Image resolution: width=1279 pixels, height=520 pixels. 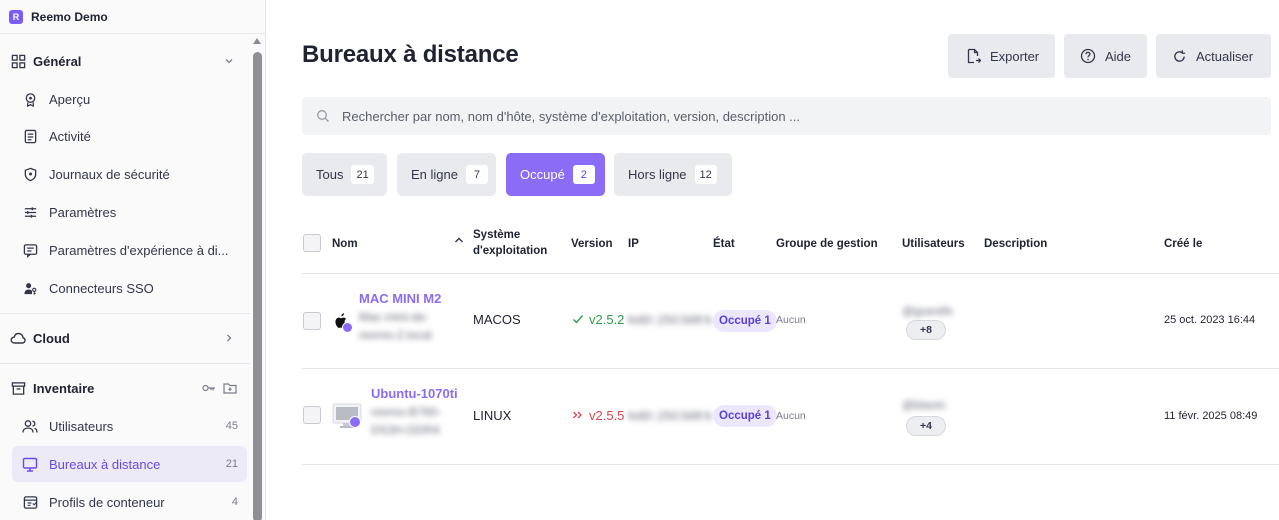 I want to click on created-date: 25 oct. 2023 16:44, so click(x=1210, y=320).